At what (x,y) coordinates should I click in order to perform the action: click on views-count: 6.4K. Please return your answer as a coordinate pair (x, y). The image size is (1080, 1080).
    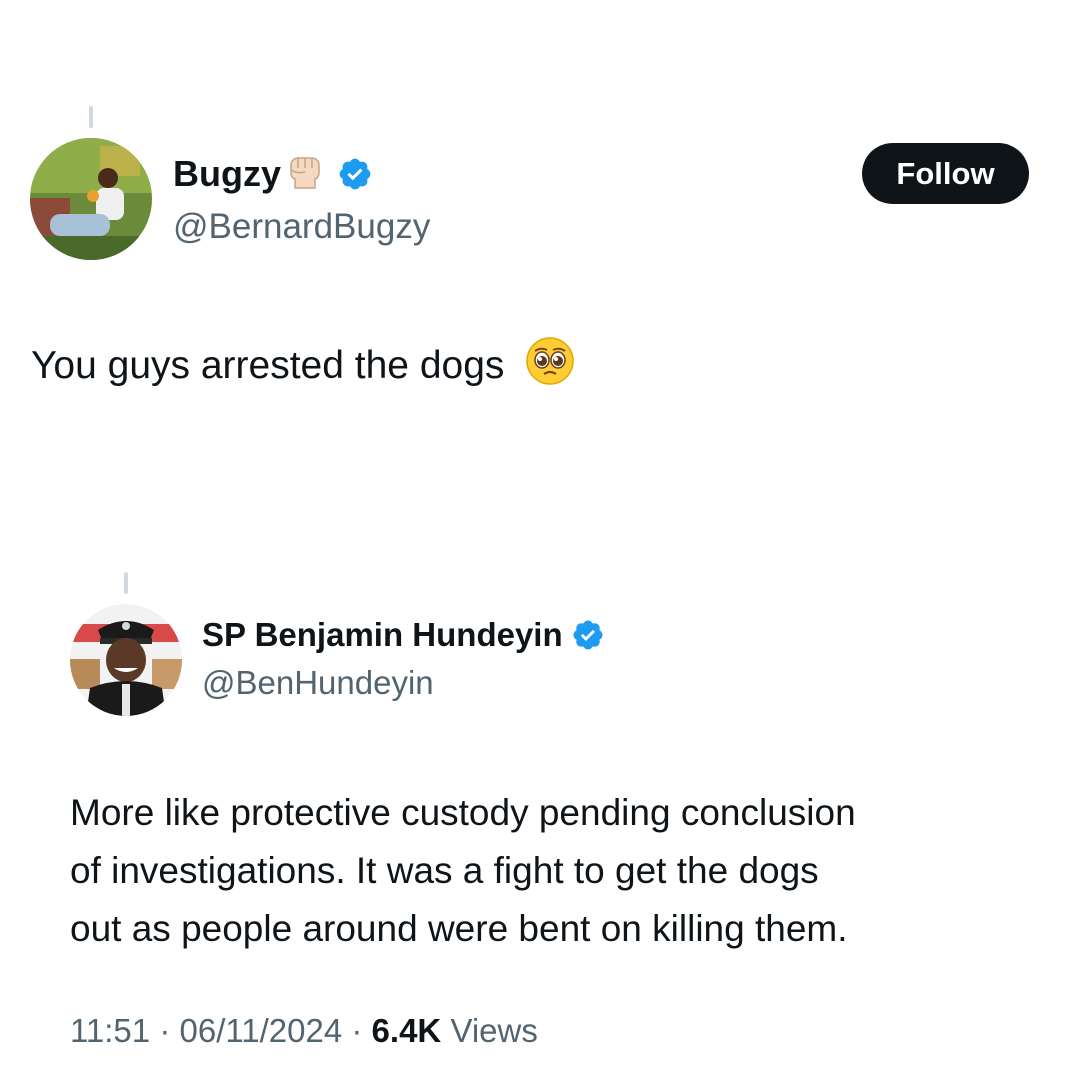
    Looking at the image, I should click on (407, 1030).